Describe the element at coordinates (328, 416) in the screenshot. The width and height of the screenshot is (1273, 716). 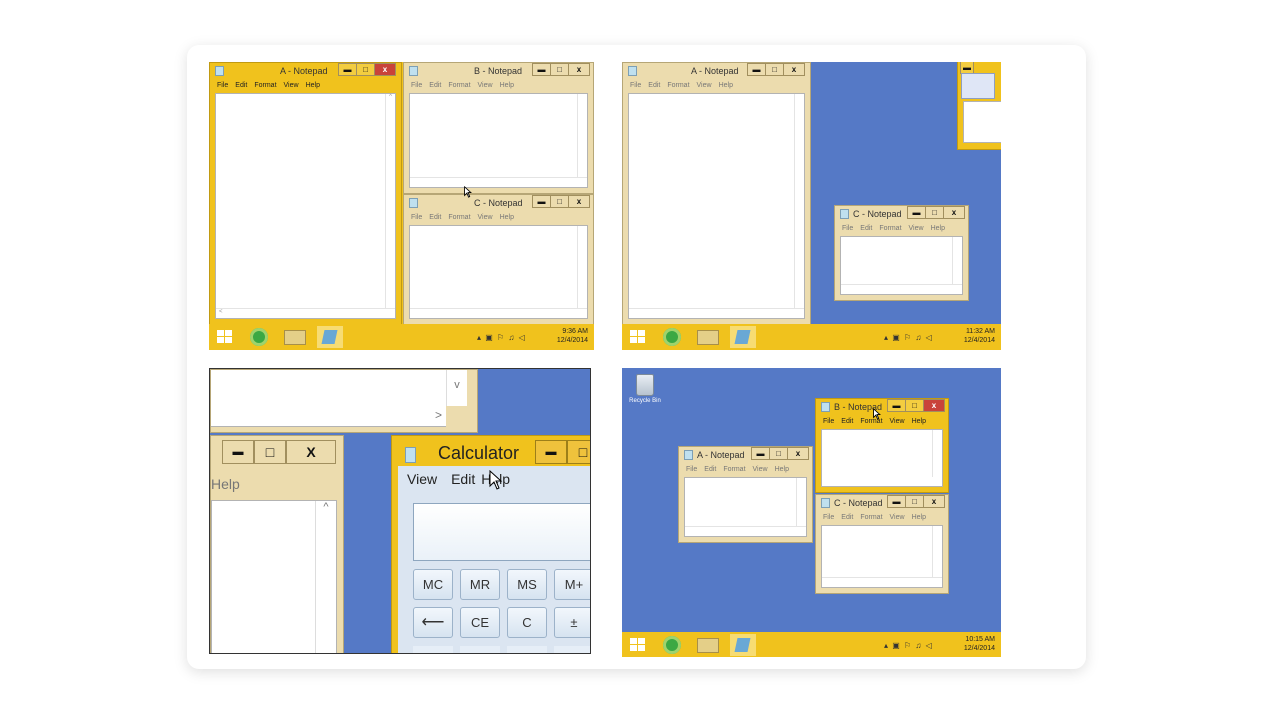
I see `horizontal-scrollbar: >` at that location.